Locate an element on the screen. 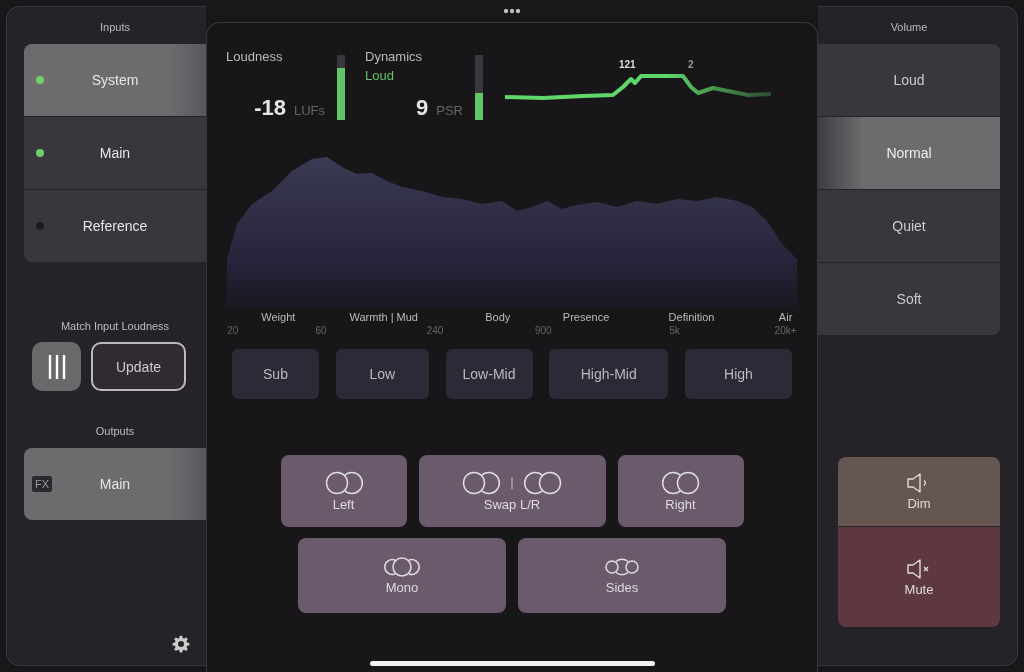 The width and height of the screenshot is (1024, 672). monitor-label: Mute is located at coordinates (919, 589).